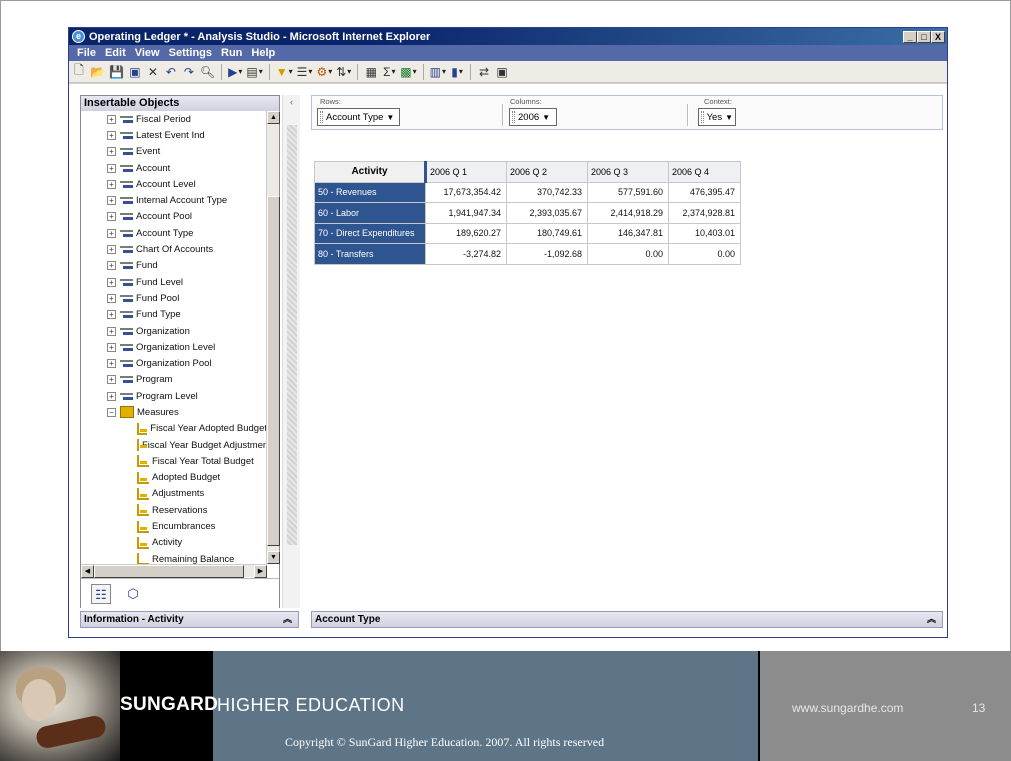  Describe the element at coordinates (305, 71) in the screenshot. I see `suppress-icon: ☰` at that location.